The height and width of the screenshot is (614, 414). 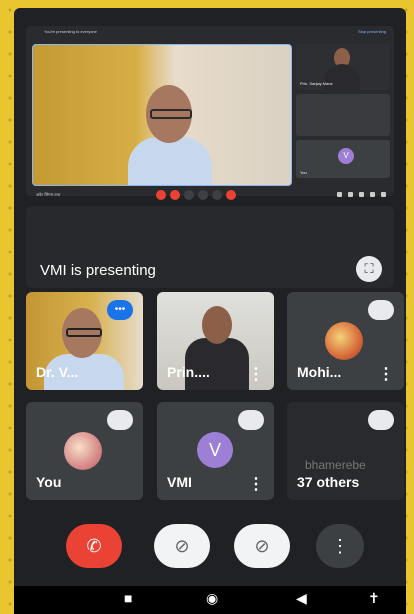 I want to click on call-controls: ✆ ⊘ ⊘ ⋮, so click(x=210, y=548).